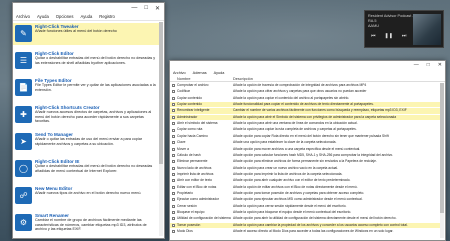 This screenshot has height=241, width=450. What do you see at coordinates (23, 33) in the screenshot?
I see `tool-icon: ✎` at bounding box center [23, 33].